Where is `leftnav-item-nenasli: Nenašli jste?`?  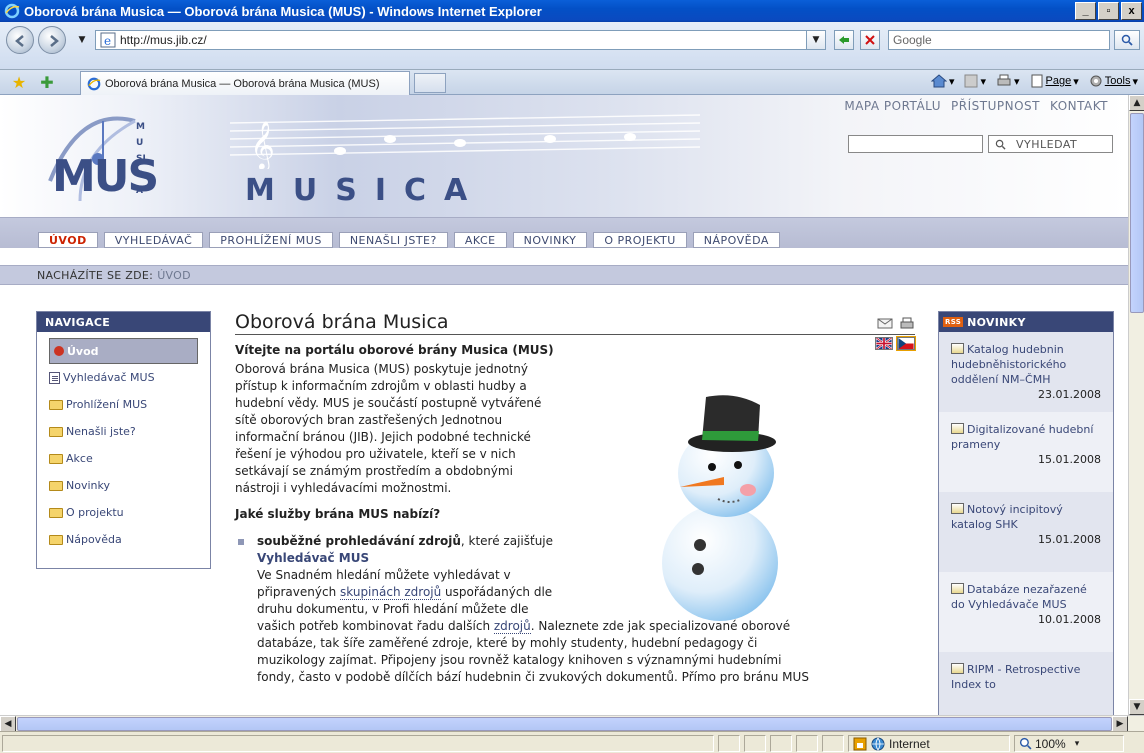 leftnav-item-nenasli: Nenašli jste? is located at coordinates (123, 431).